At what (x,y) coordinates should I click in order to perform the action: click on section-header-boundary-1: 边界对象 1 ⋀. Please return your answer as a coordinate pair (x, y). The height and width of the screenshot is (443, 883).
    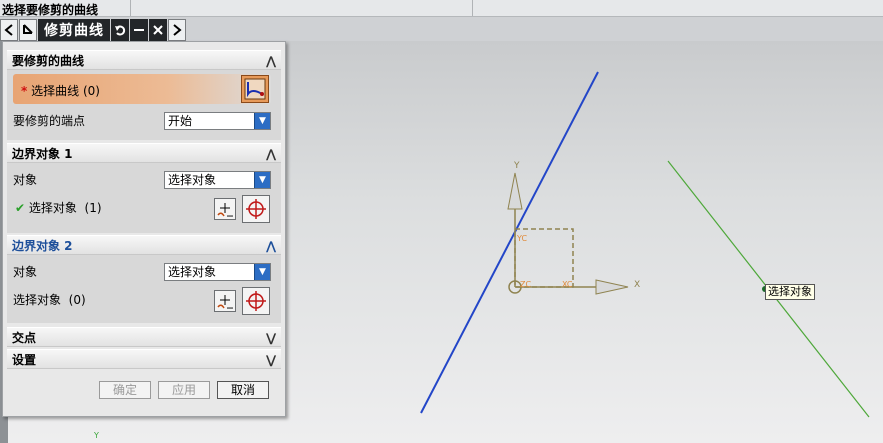
    Looking at the image, I should click on (144, 153).